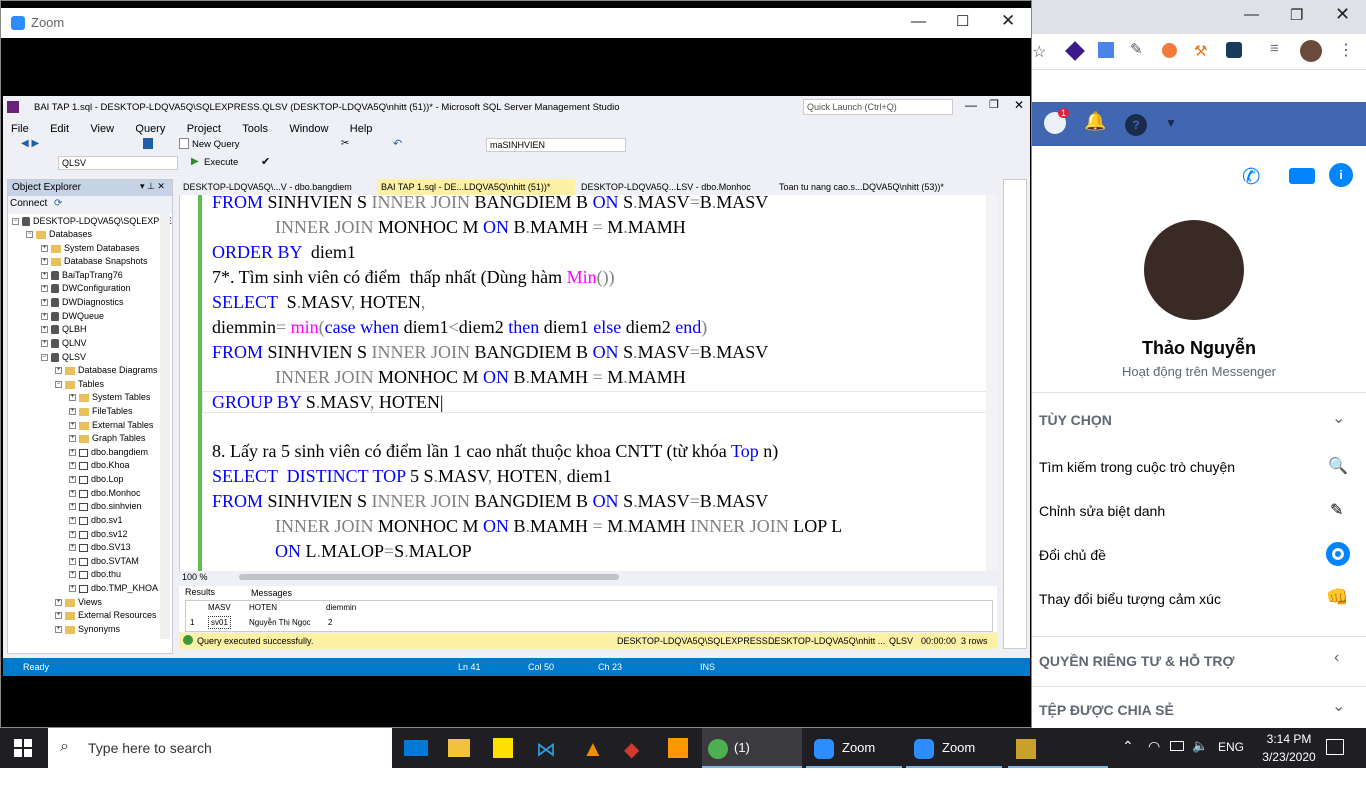 This screenshot has width=1366, height=808. I want to click on section-shared: TỆP ĐƯỢC CHIA SẺ, so click(1106, 710).